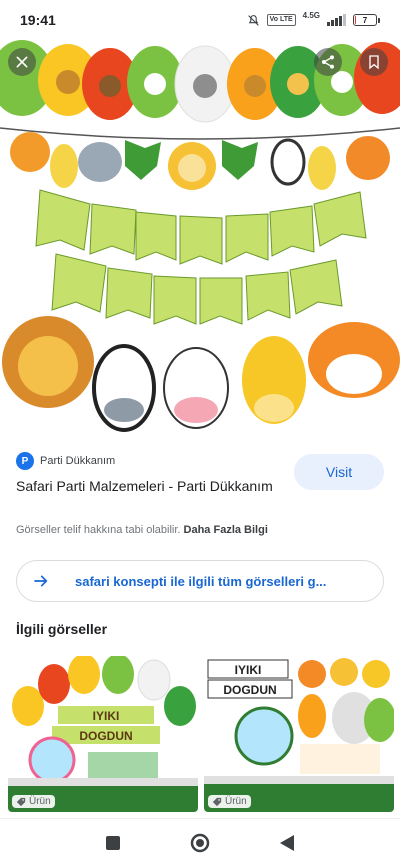 The image size is (400, 866). What do you see at coordinates (200, 20) in the screenshot?
I see `status-bar: 19:41 Vo LTE 4.5G 7` at bounding box center [200, 20].